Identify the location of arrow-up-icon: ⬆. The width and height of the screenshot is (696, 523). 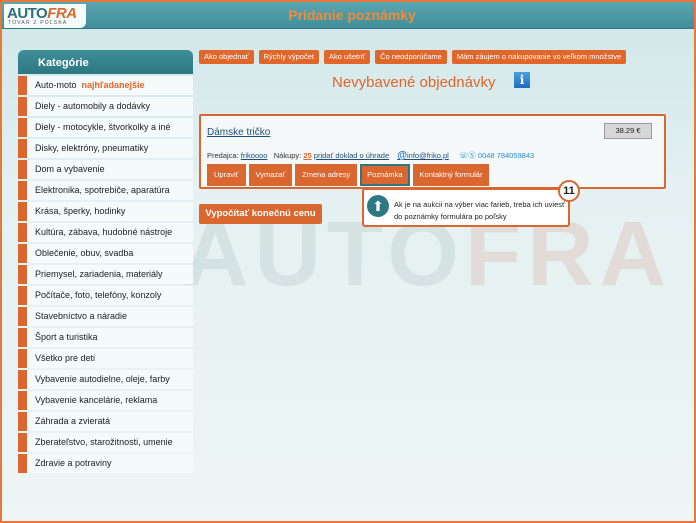
(378, 206).